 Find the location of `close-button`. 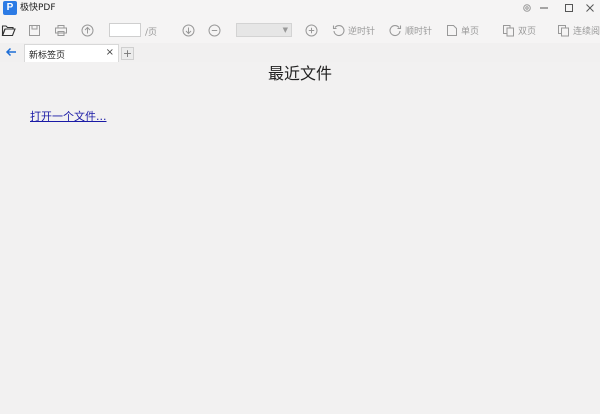

close-button is located at coordinates (589, 8).